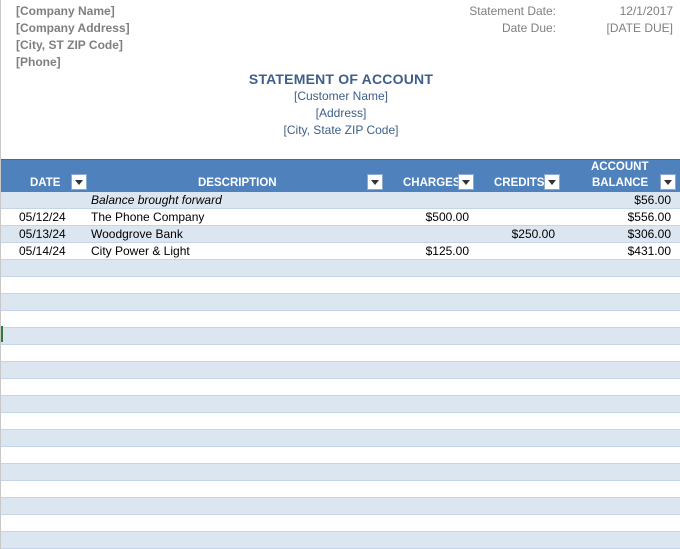 This screenshot has width=680, height=549. Describe the element at coordinates (341, 79) in the screenshot. I see `page-title: STATEMENT OF ACCOUNT` at that location.